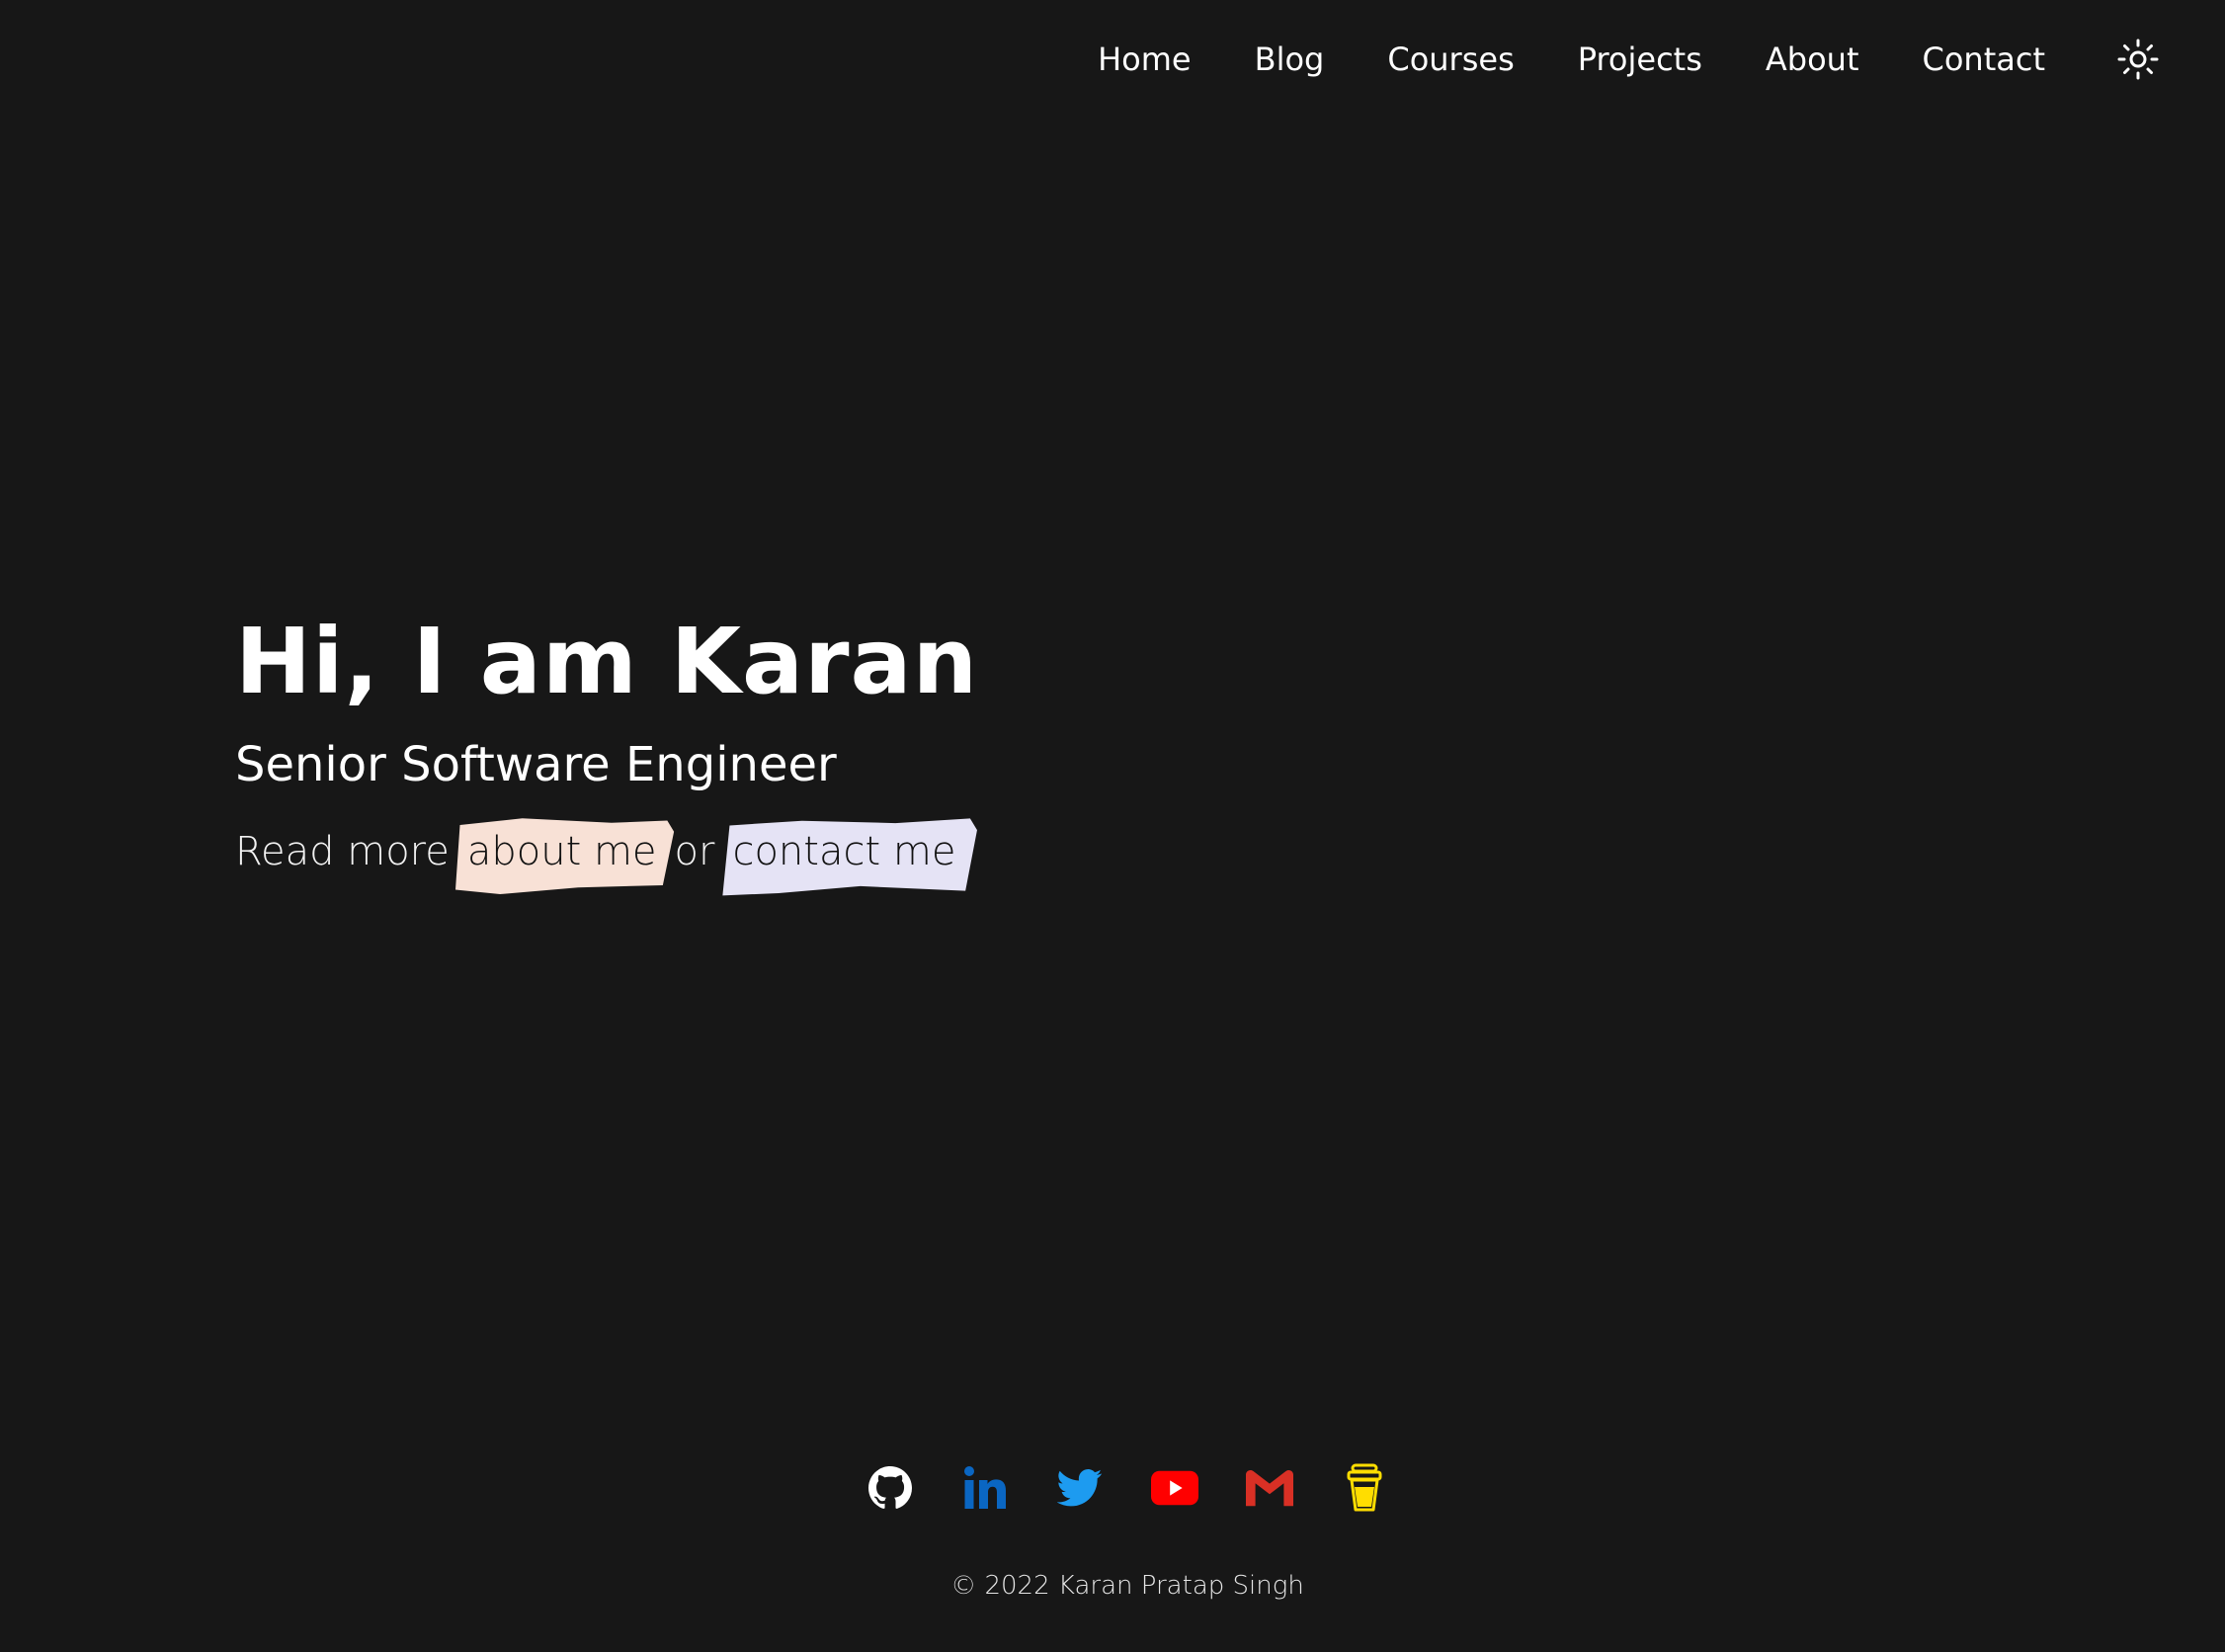 The height and width of the screenshot is (1652, 2225). What do you see at coordinates (607, 661) in the screenshot?
I see `hero-title: Hi, I am Karan` at bounding box center [607, 661].